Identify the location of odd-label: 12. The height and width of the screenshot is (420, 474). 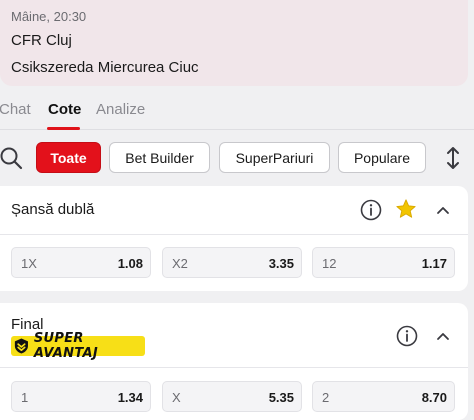
(329, 263).